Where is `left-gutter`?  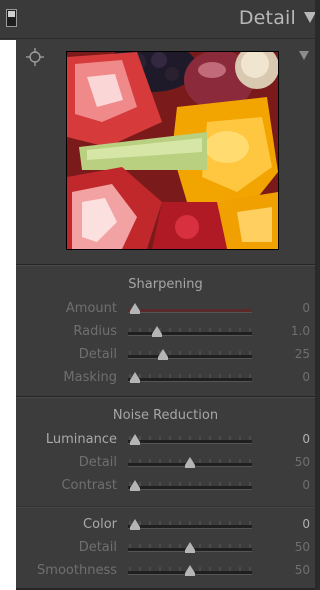 left-gutter is located at coordinates (8, 315).